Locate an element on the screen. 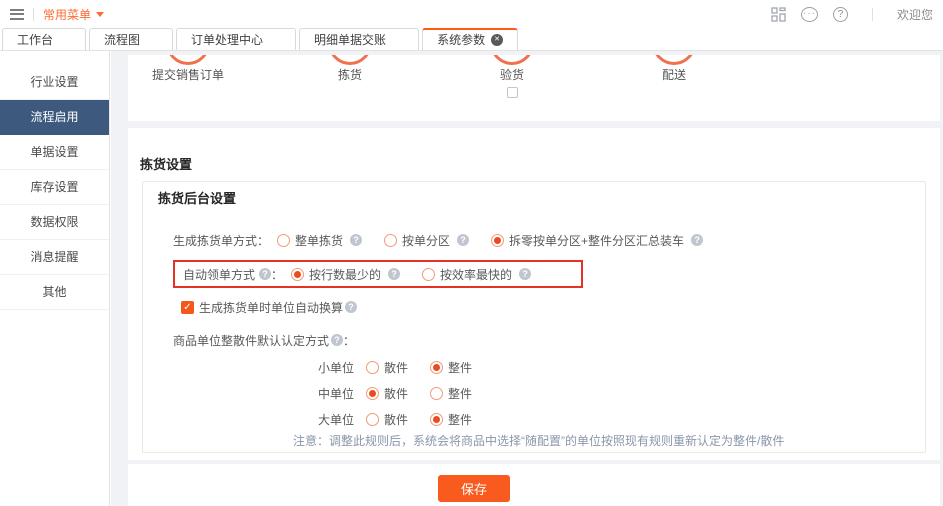 This screenshot has height=506, width=943. tab-close-icon is located at coordinates (497, 40).